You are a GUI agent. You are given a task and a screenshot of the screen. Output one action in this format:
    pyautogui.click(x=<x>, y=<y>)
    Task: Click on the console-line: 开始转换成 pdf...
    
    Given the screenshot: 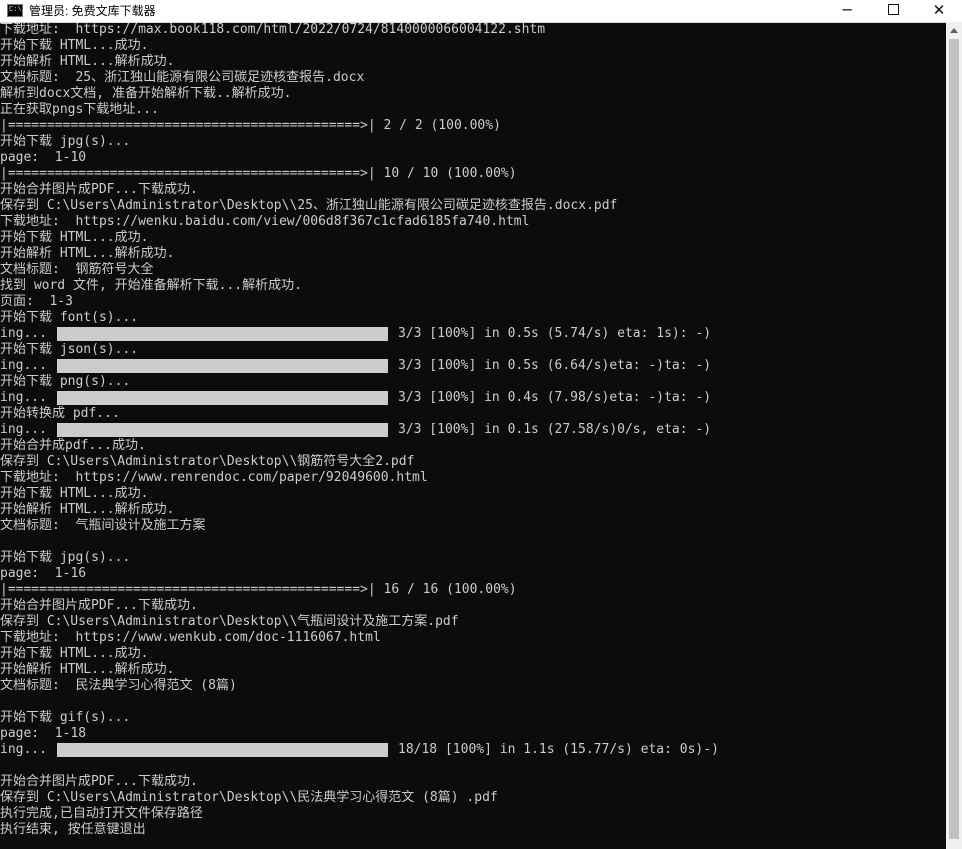 What is the action you would take?
    pyautogui.click(x=60, y=413)
    